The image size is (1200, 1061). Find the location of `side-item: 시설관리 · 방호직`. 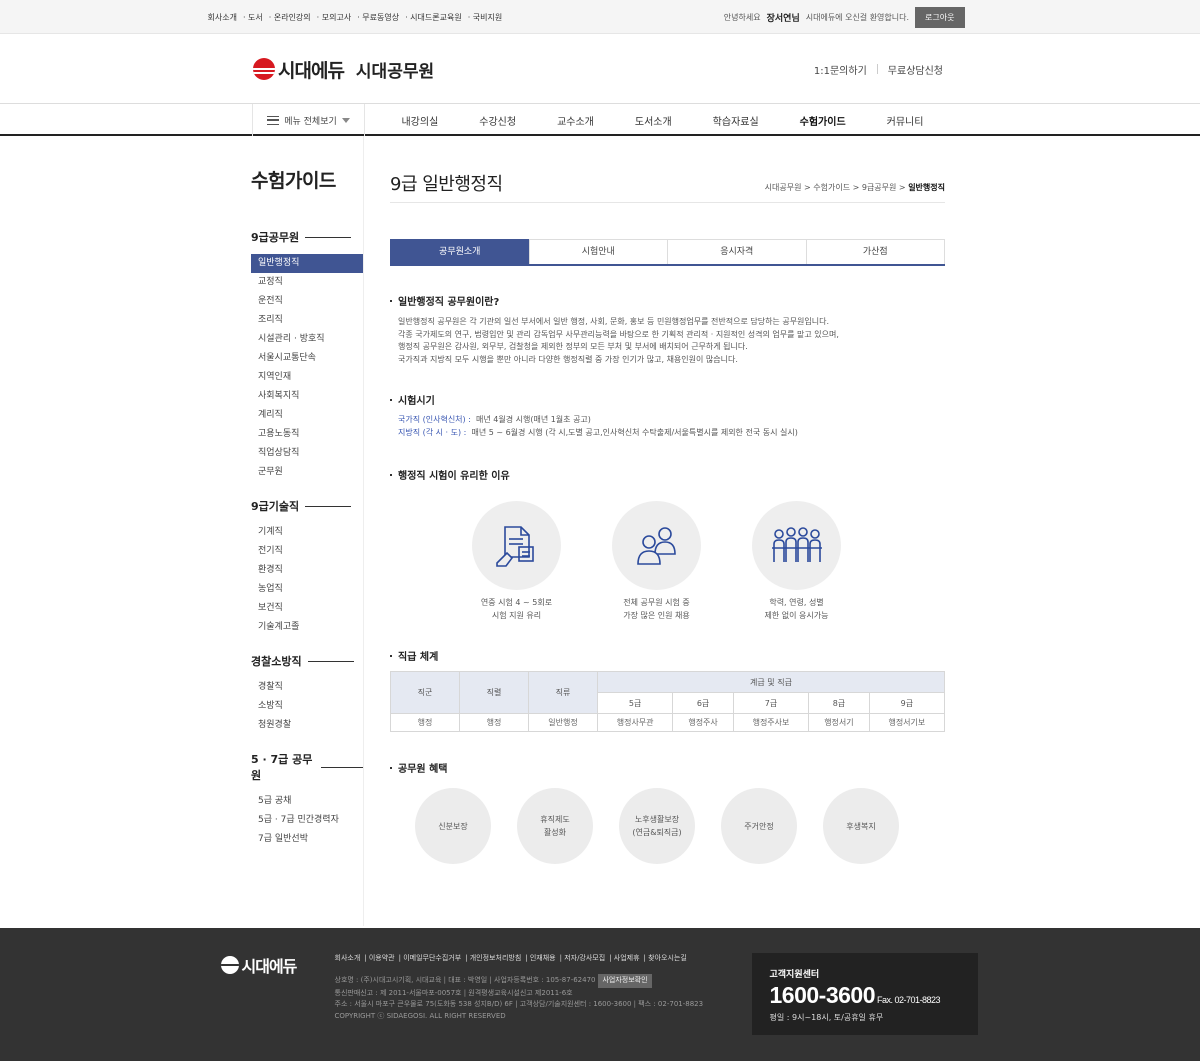

side-item: 시설관리 · 방호직 is located at coordinates (307, 339).